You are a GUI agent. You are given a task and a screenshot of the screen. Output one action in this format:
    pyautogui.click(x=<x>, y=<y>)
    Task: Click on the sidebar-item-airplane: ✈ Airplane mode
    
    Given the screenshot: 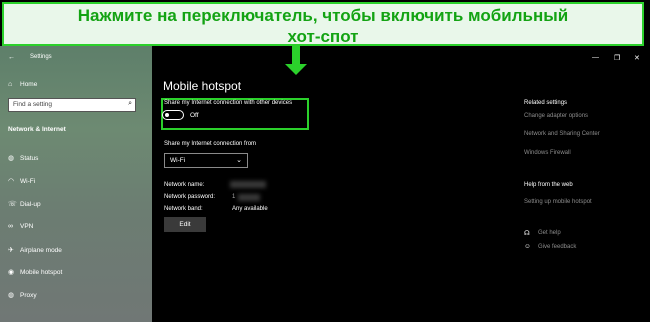 What is the action you would take?
    pyautogui.click(x=35, y=250)
    